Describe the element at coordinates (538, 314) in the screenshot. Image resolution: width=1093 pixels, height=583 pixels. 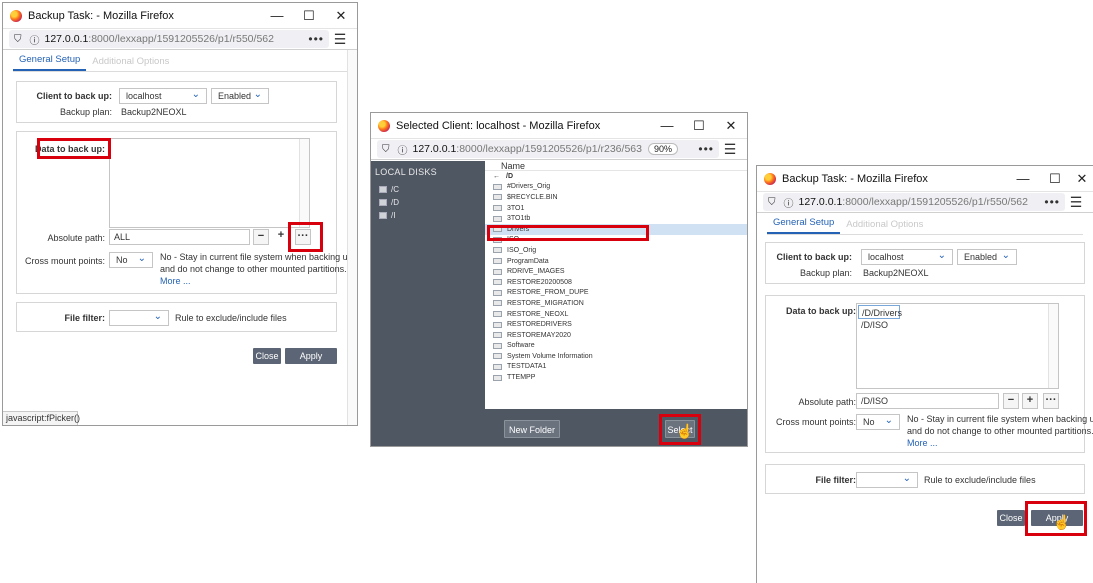
I see `folder-name: RESTORE_NEOXL` at that location.